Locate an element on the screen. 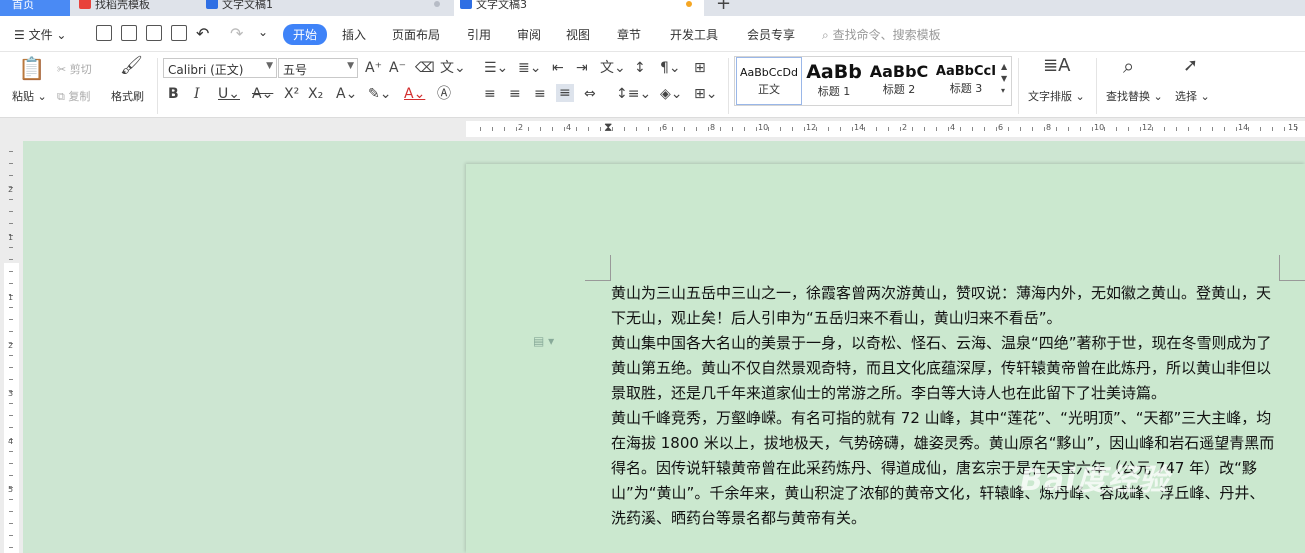  tab-home: 首页 is located at coordinates (35, 8).